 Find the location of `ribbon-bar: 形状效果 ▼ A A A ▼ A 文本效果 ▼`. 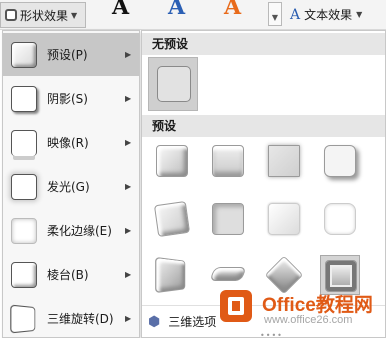

ribbon-bar: 形状效果 ▼ A A A ▼ A 文本效果 ▼ is located at coordinates (193, 15).